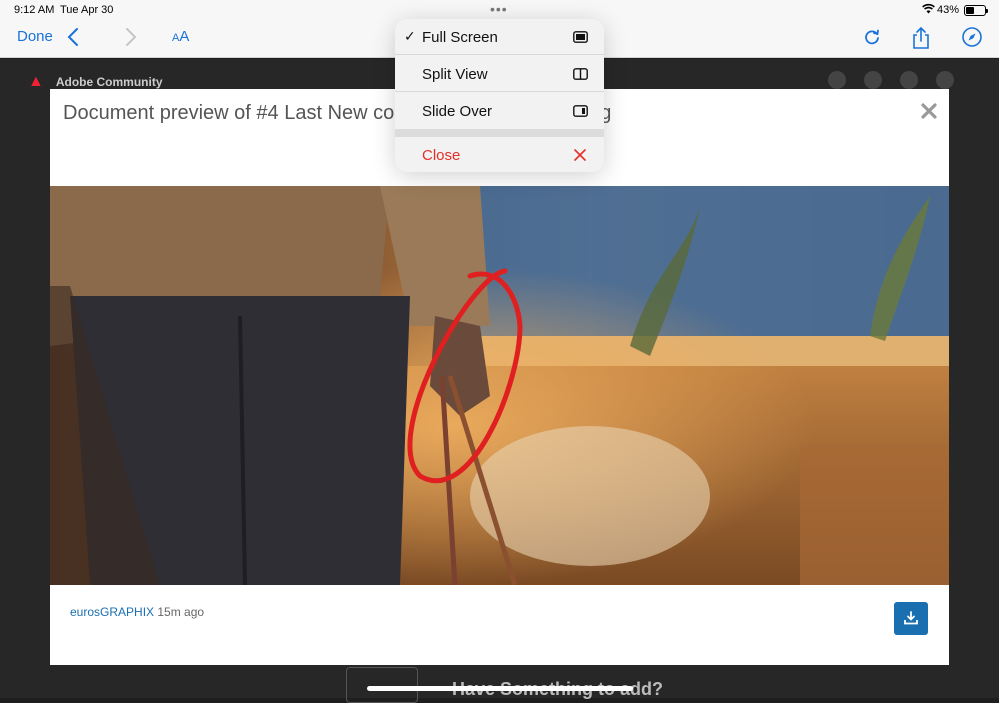  I want to click on status-time: 9:12 AM, so click(34, 10).